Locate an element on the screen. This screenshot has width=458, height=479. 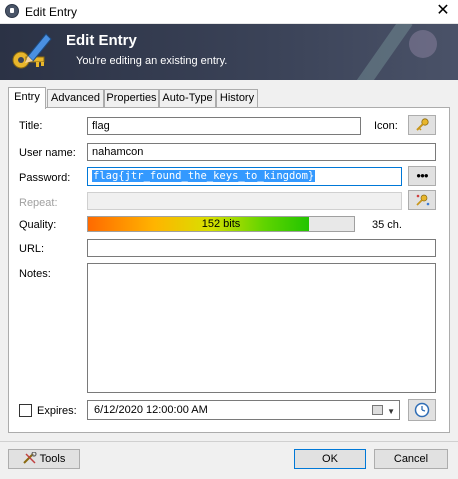
toggle-password-visibility-button: ●●● is located at coordinates (422, 176).